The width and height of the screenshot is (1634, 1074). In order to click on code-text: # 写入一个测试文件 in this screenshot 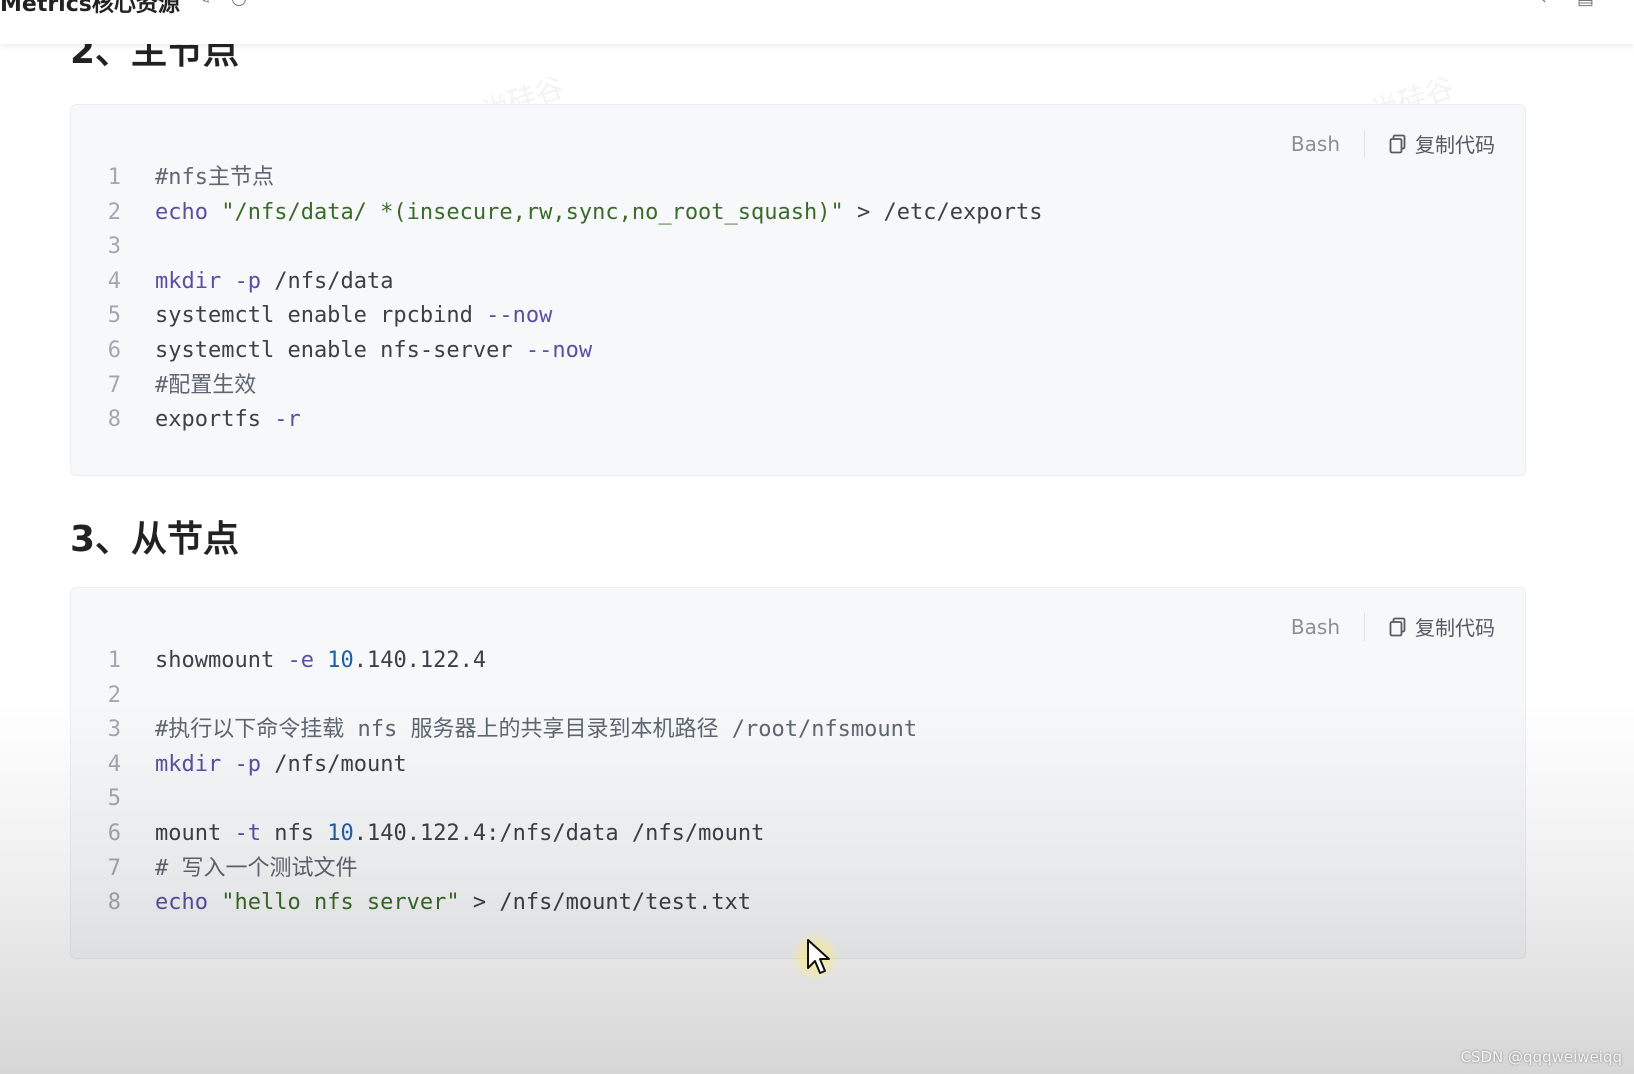, I will do `click(256, 869)`.